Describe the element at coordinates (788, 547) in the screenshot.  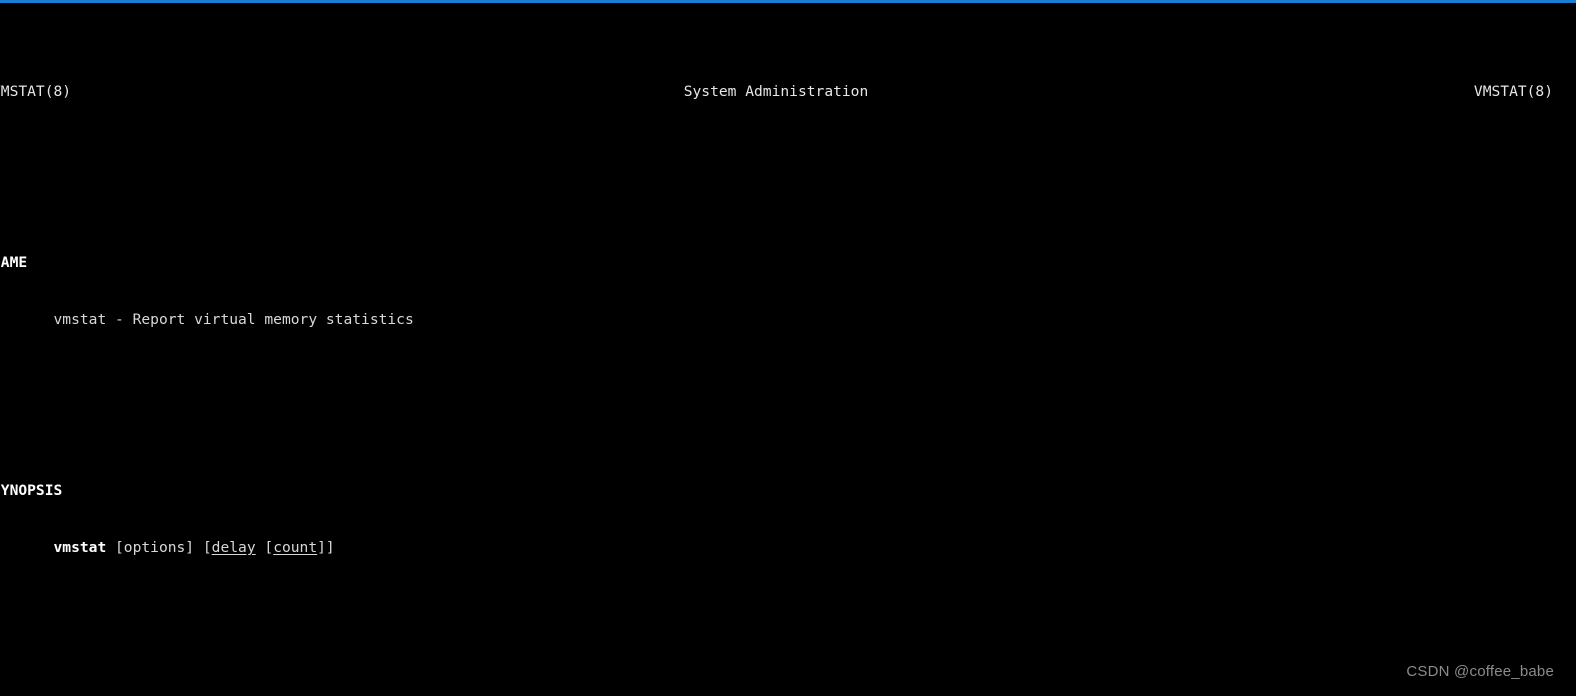
I see `synopsis-body: vmstat [options] [delay [count]]` at that location.